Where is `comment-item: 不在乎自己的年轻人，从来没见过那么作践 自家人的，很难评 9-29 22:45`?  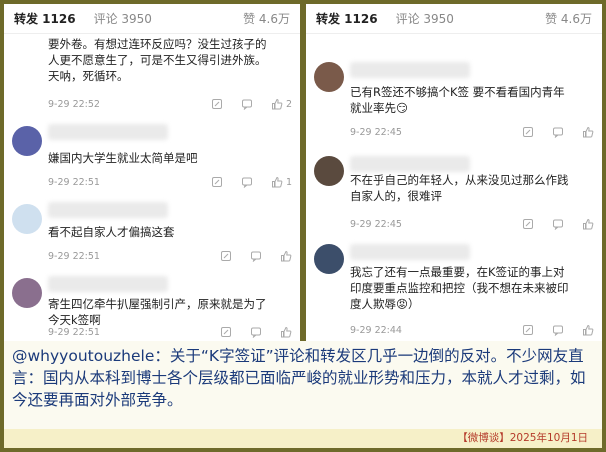 comment-item: 不在乎自己的年轻人，从来没见过那么作践 自家人的，很难评 9-29 22:45 is located at coordinates (454, 193).